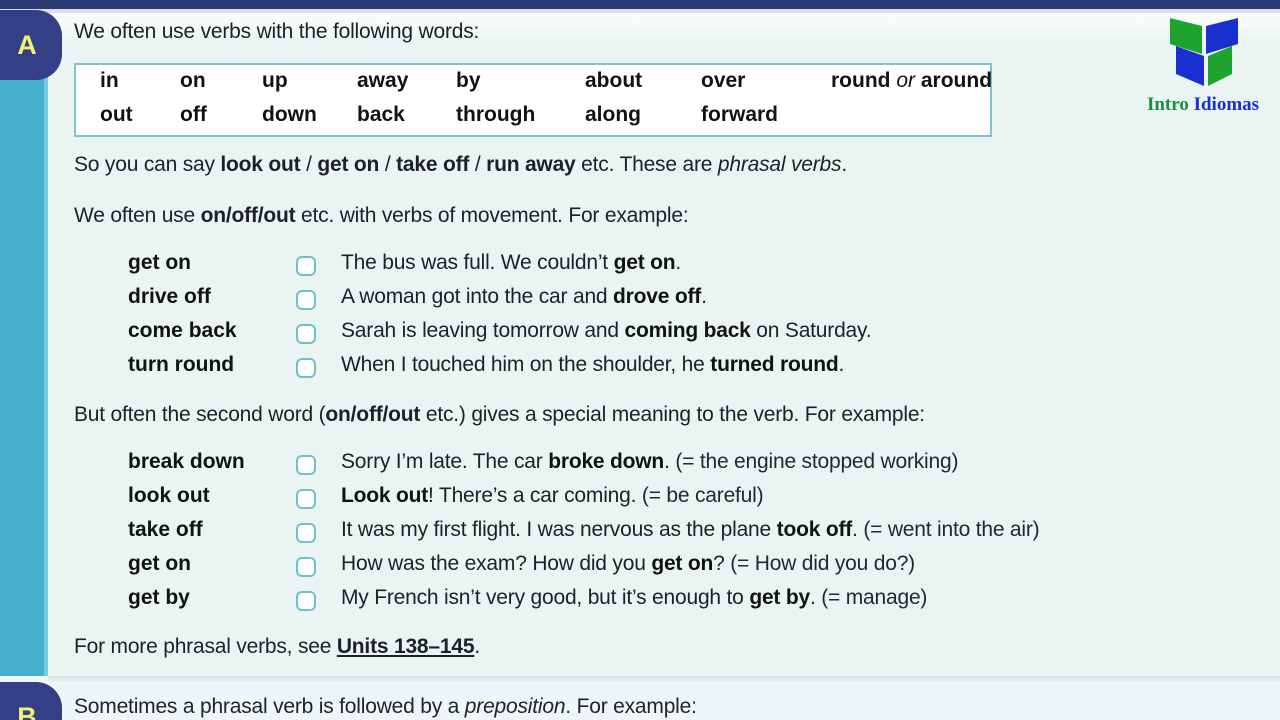 This screenshot has width=1280, height=720. Describe the element at coordinates (478, 164) in the screenshot. I see `sycs-sep-2: /` at that location.